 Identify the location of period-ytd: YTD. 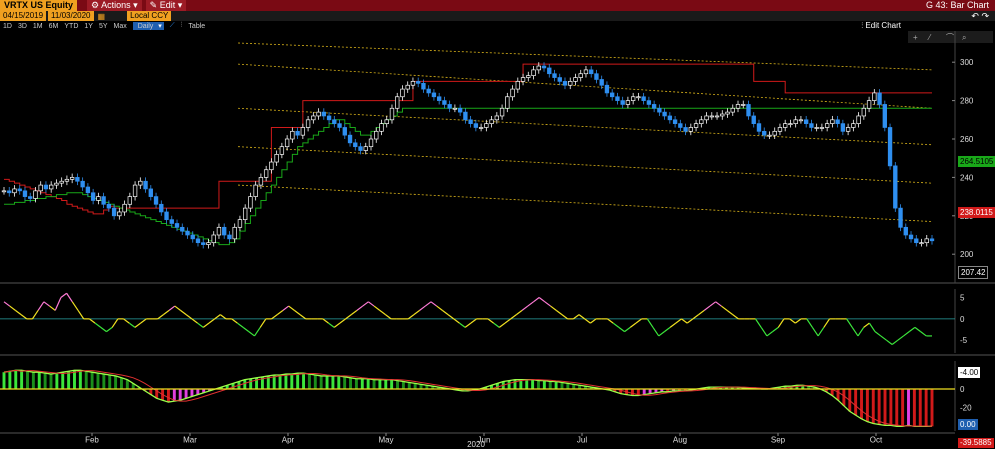
(71, 26).